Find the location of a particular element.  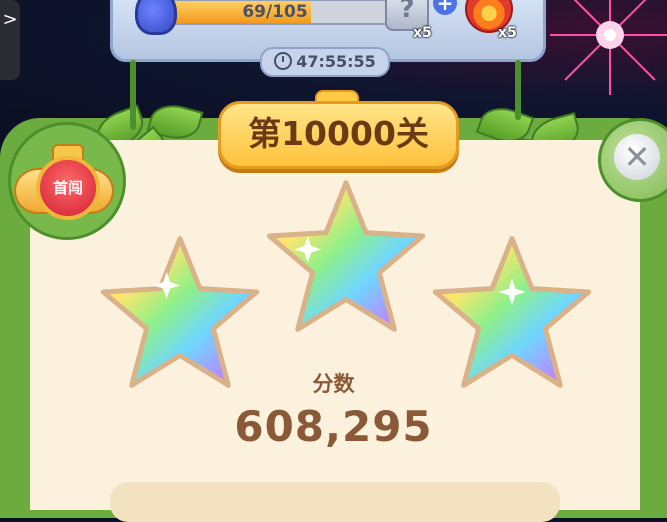

level-title: 第10000关 is located at coordinates (338, 133).